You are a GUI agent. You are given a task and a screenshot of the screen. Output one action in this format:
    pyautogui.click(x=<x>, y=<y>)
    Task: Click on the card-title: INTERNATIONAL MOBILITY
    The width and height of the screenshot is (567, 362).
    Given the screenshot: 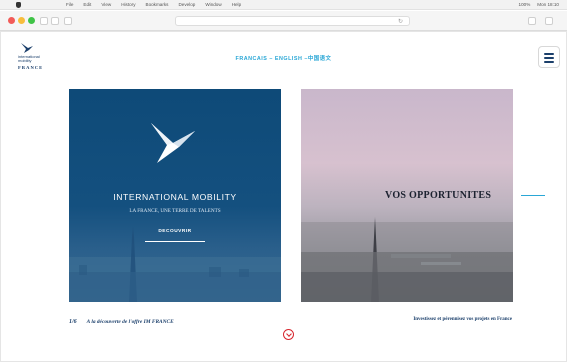 What is the action you would take?
    pyautogui.click(x=175, y=197)
    